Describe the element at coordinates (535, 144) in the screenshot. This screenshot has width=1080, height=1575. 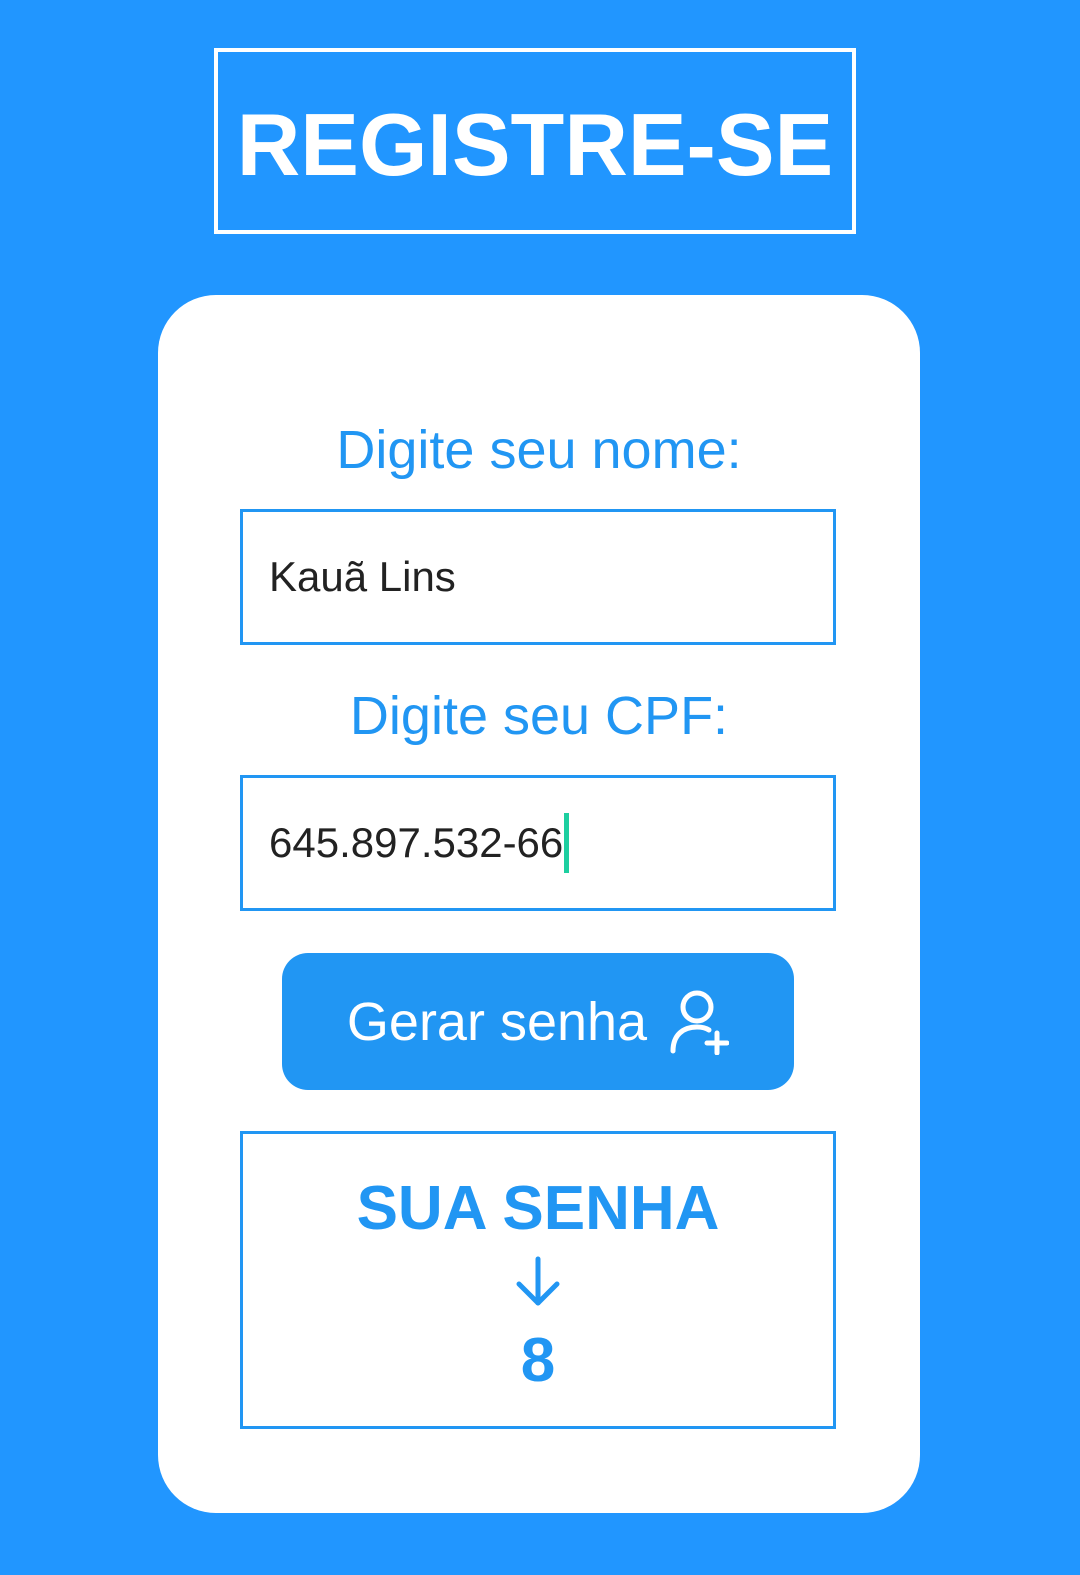
I see `page-title: REGISTRE-SE` at that location.